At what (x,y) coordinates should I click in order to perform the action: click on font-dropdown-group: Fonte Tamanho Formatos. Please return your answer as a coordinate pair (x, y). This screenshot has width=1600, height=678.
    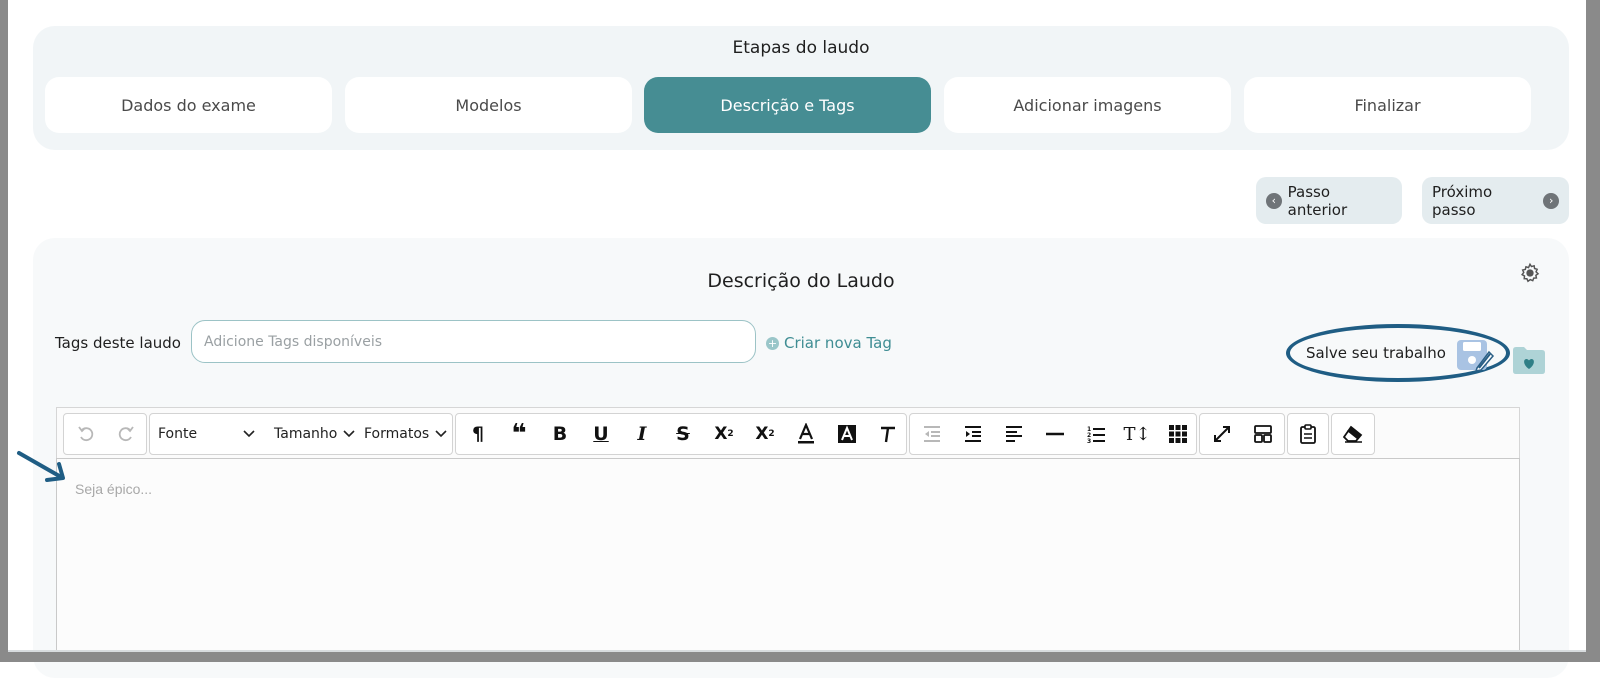
    Looking at the image, I should click on (301, 434).